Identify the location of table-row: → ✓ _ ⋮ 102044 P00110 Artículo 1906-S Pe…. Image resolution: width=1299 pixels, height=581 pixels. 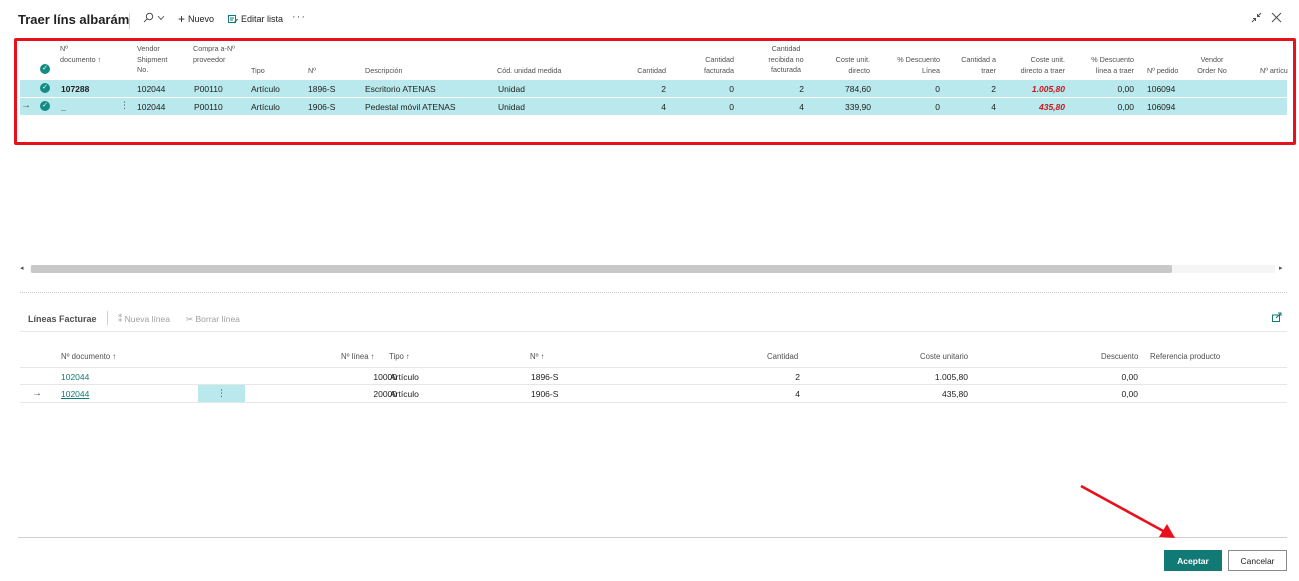
(653, 106).